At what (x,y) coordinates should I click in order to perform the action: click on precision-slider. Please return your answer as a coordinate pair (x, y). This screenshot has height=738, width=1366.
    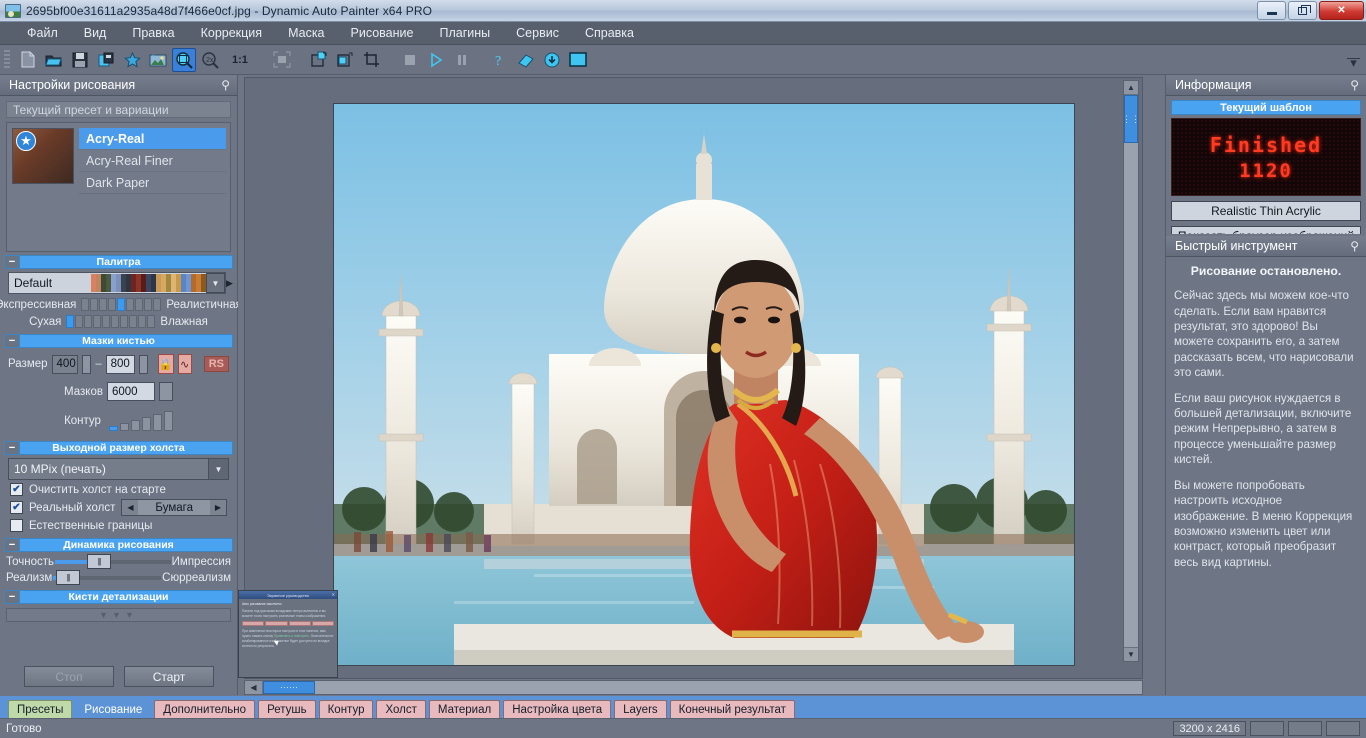
    Looking at the image, I should click on (113, 561).